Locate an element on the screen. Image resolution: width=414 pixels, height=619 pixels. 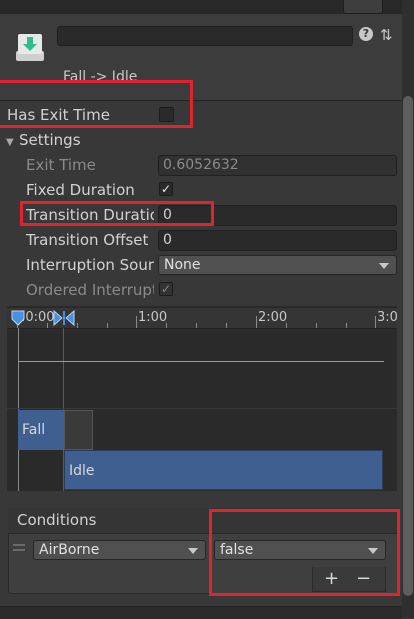
settings-foldout-arrow-icon: ▼ is located at coordinates (10, 142).